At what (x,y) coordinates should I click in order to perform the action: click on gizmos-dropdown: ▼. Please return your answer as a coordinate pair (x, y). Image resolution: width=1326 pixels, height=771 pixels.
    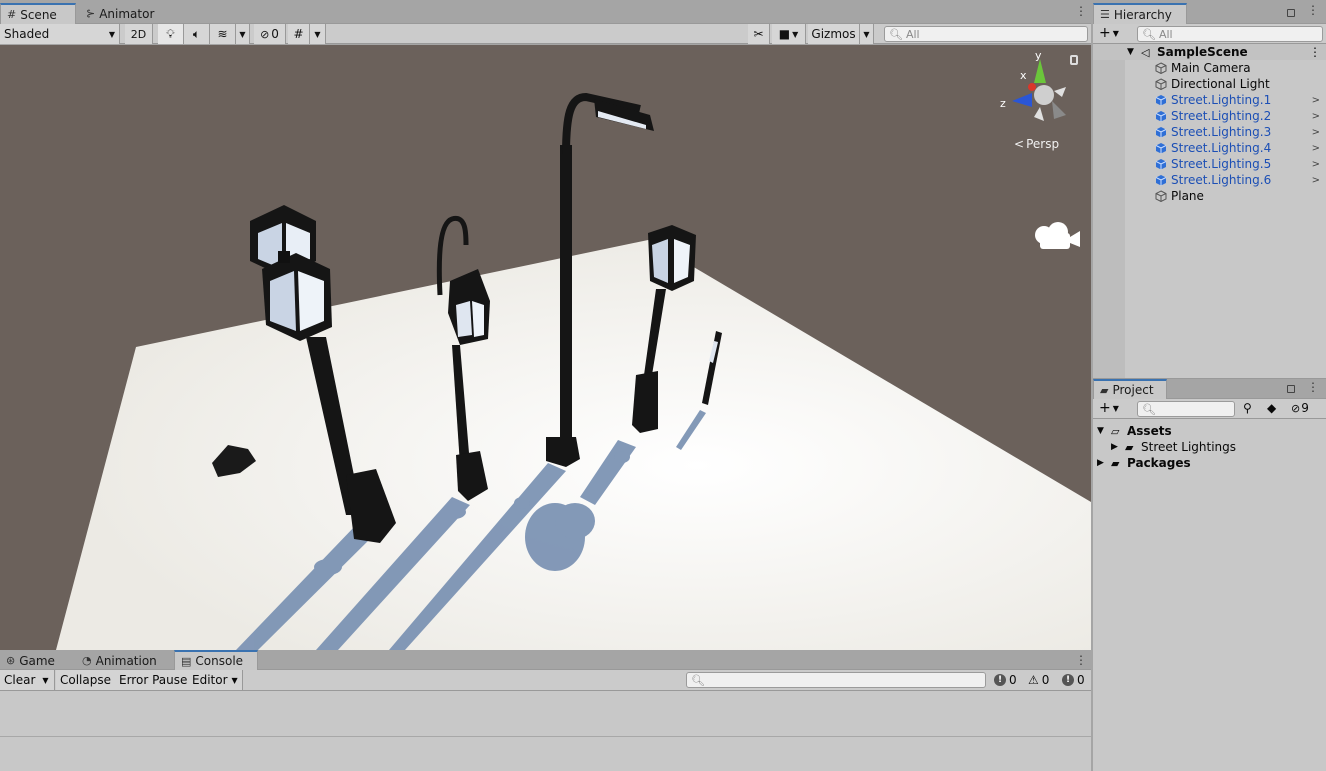
    Looking at the image, I should click on (867, 34).